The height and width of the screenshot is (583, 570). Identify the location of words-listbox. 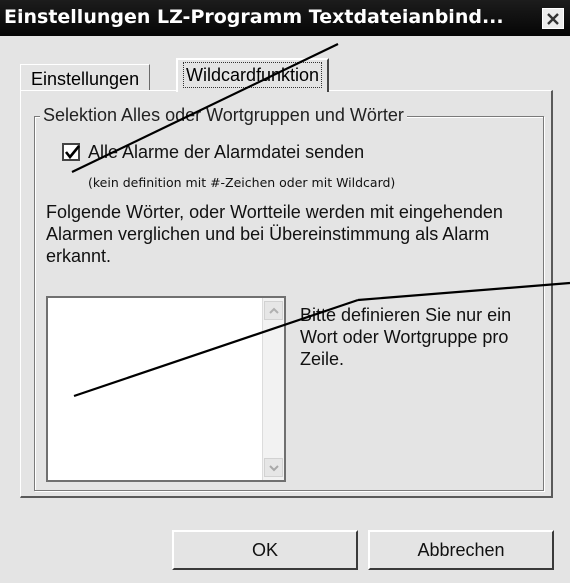
(166, 389).